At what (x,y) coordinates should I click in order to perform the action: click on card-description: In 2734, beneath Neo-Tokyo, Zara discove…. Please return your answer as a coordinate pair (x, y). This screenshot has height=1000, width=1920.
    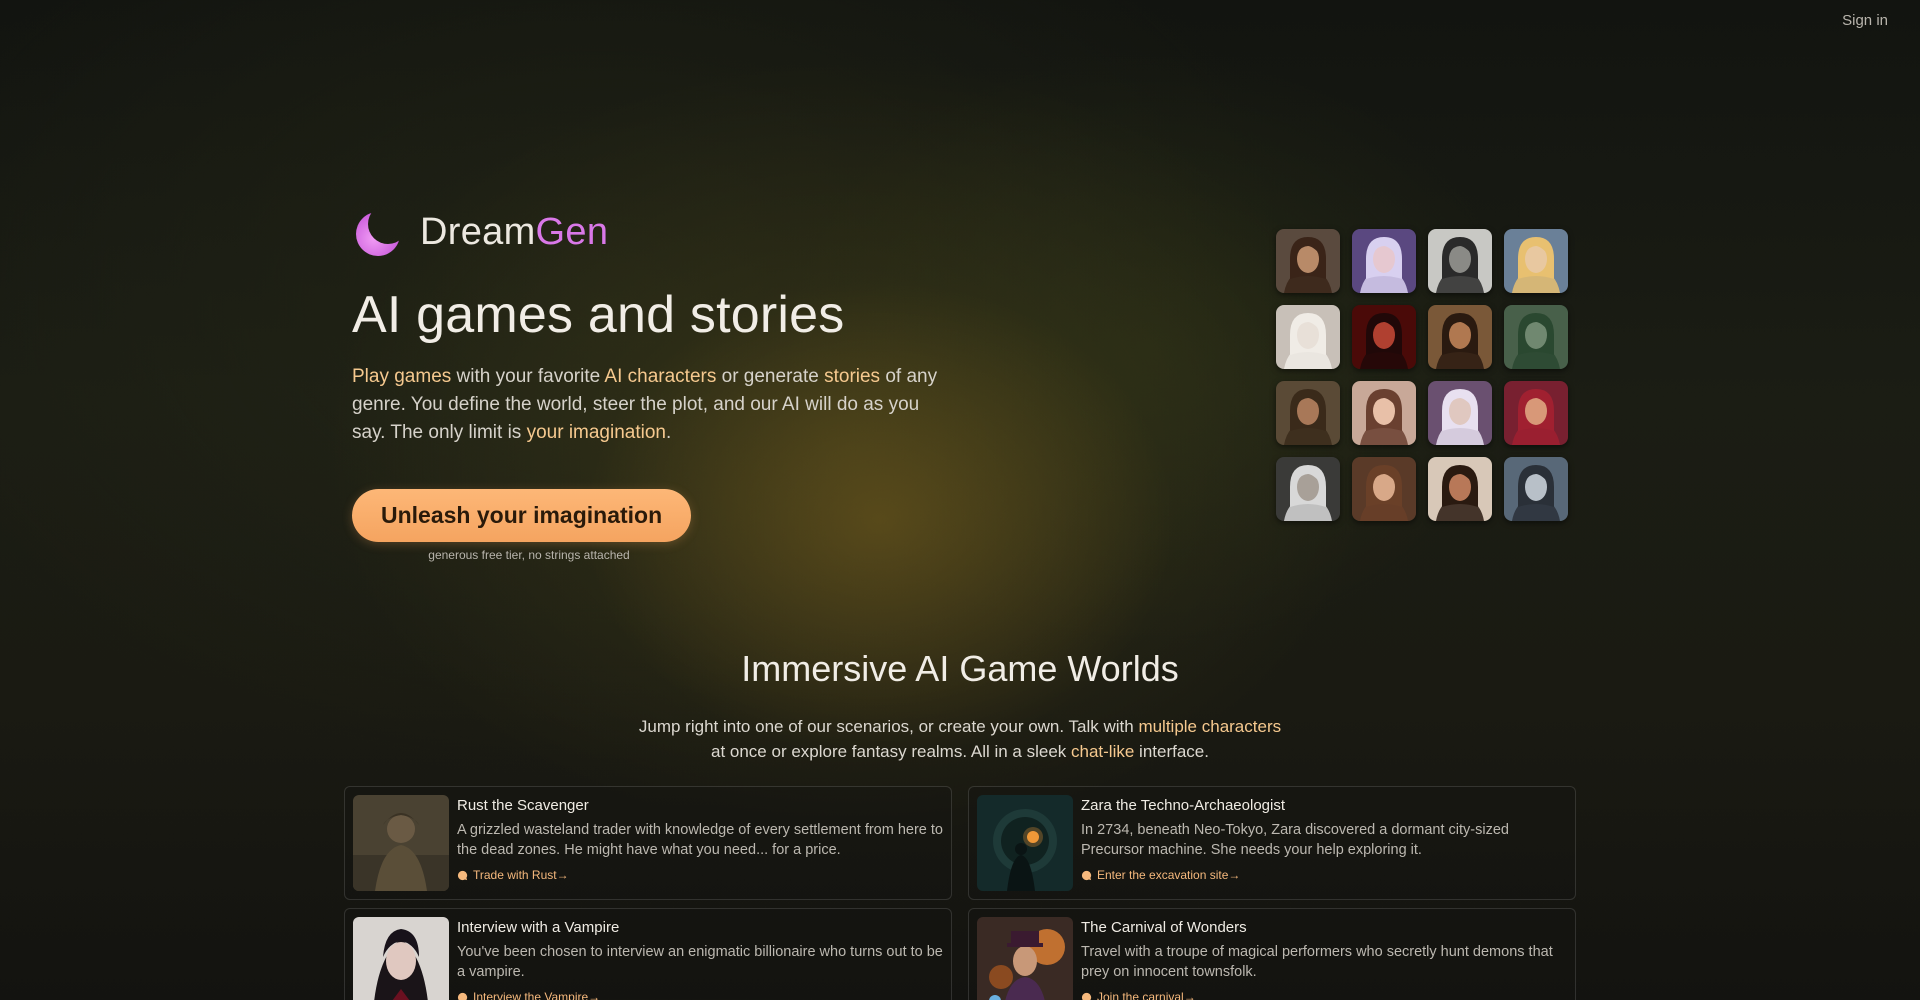
    Looking at the image, I should click on (1295, 840).